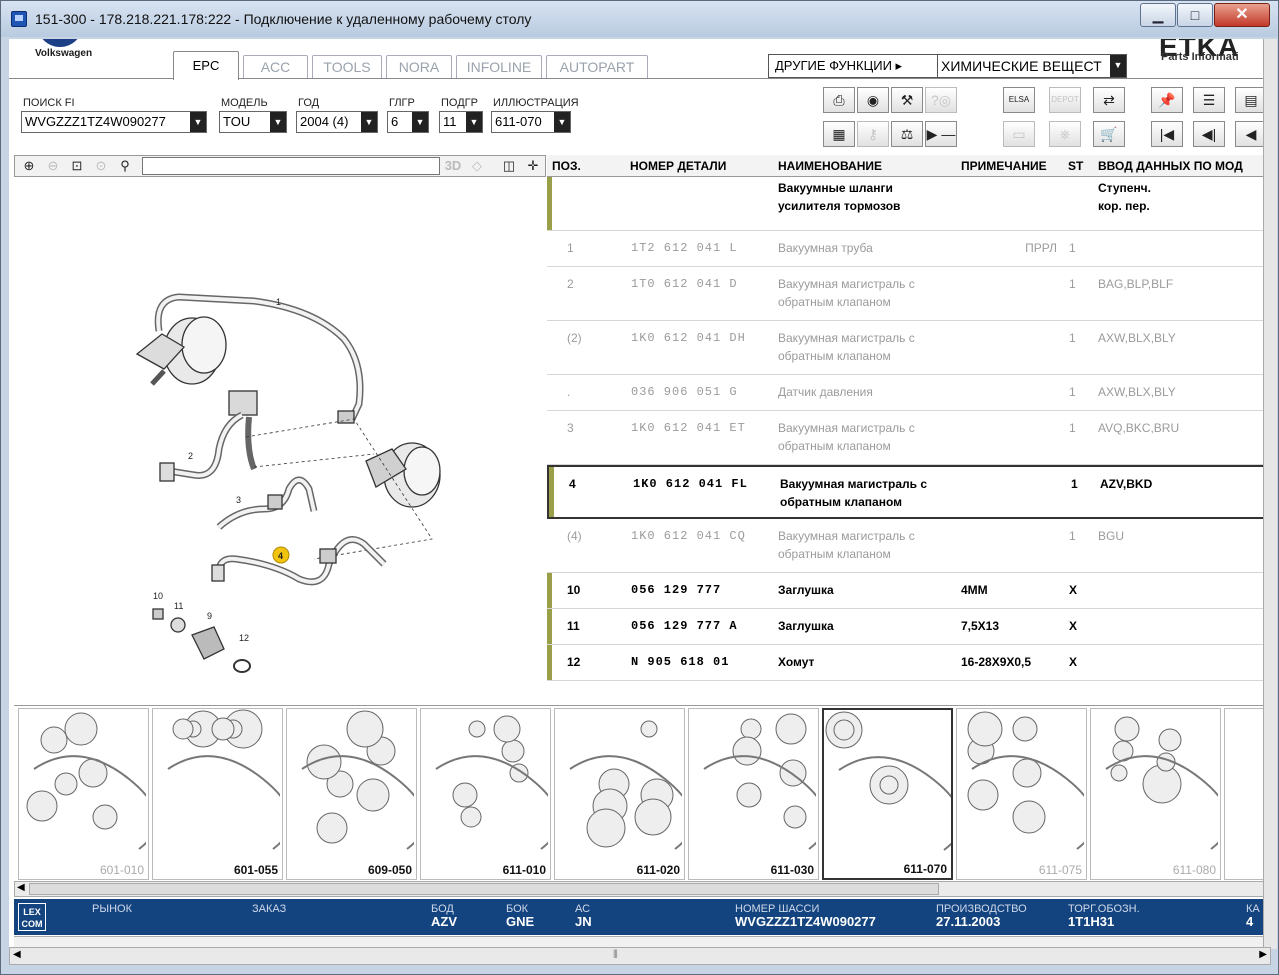 The image size is (1279, 975). Describe the element at coordinates (1195, 15) in the screenshot. I see `maximize-button: □` at that location.